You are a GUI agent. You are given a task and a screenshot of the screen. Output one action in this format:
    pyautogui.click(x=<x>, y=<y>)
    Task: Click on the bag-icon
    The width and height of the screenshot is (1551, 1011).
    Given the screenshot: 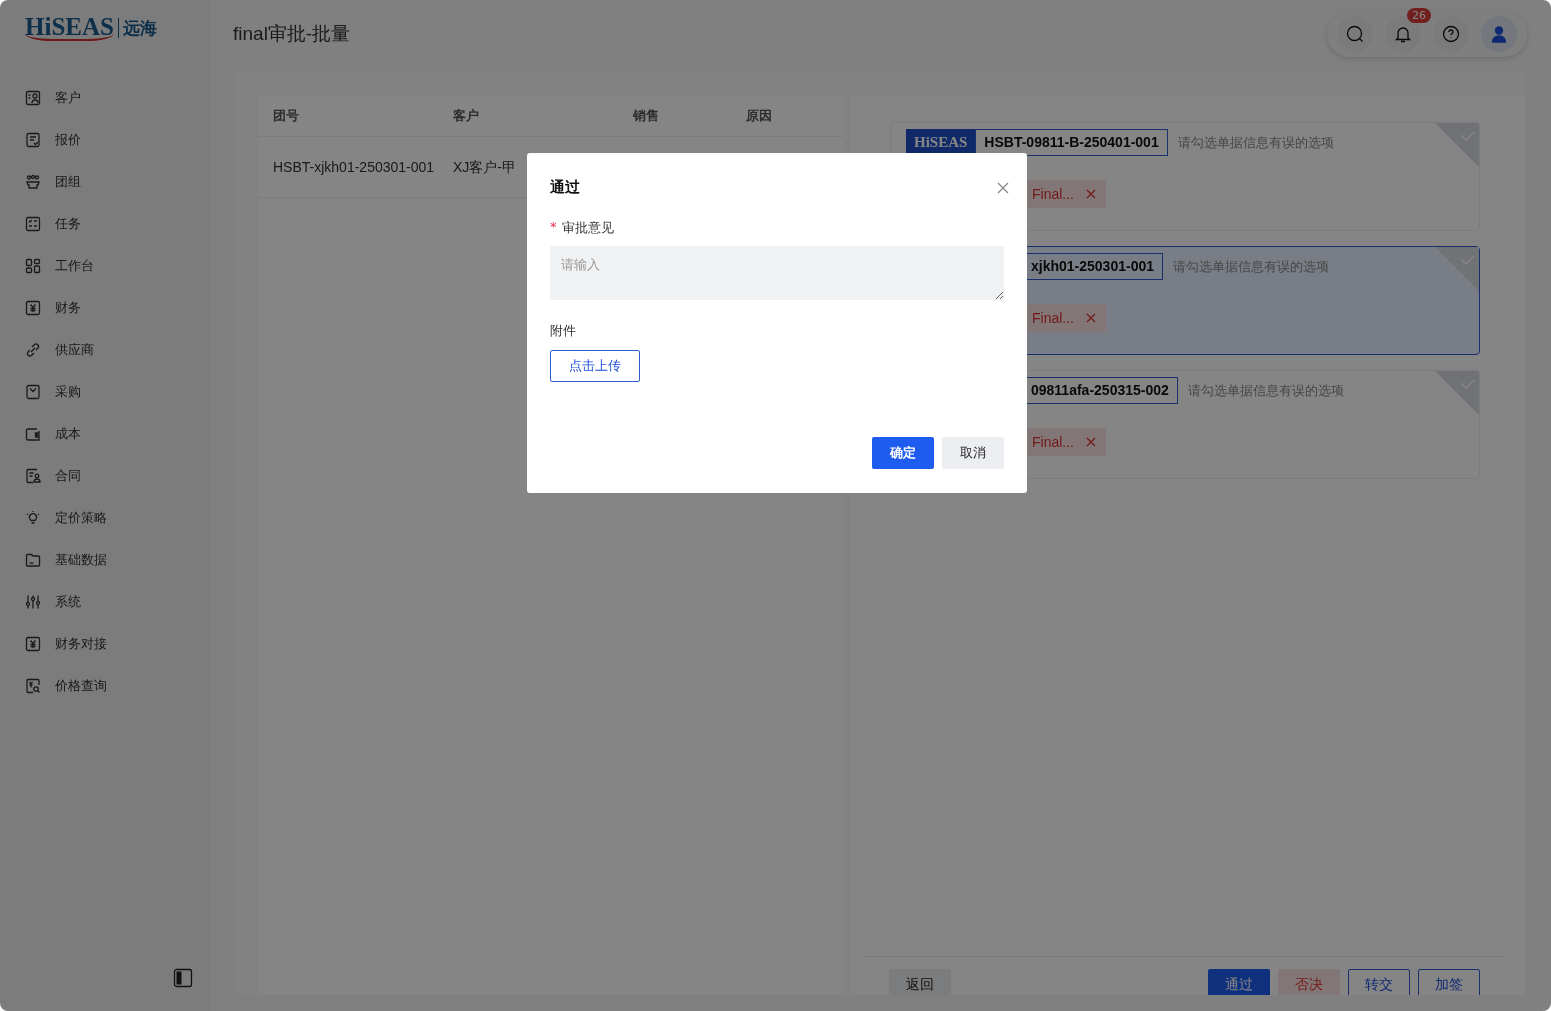 What is the action you would take?
    pyautogui.click(x=33, y=392)
    